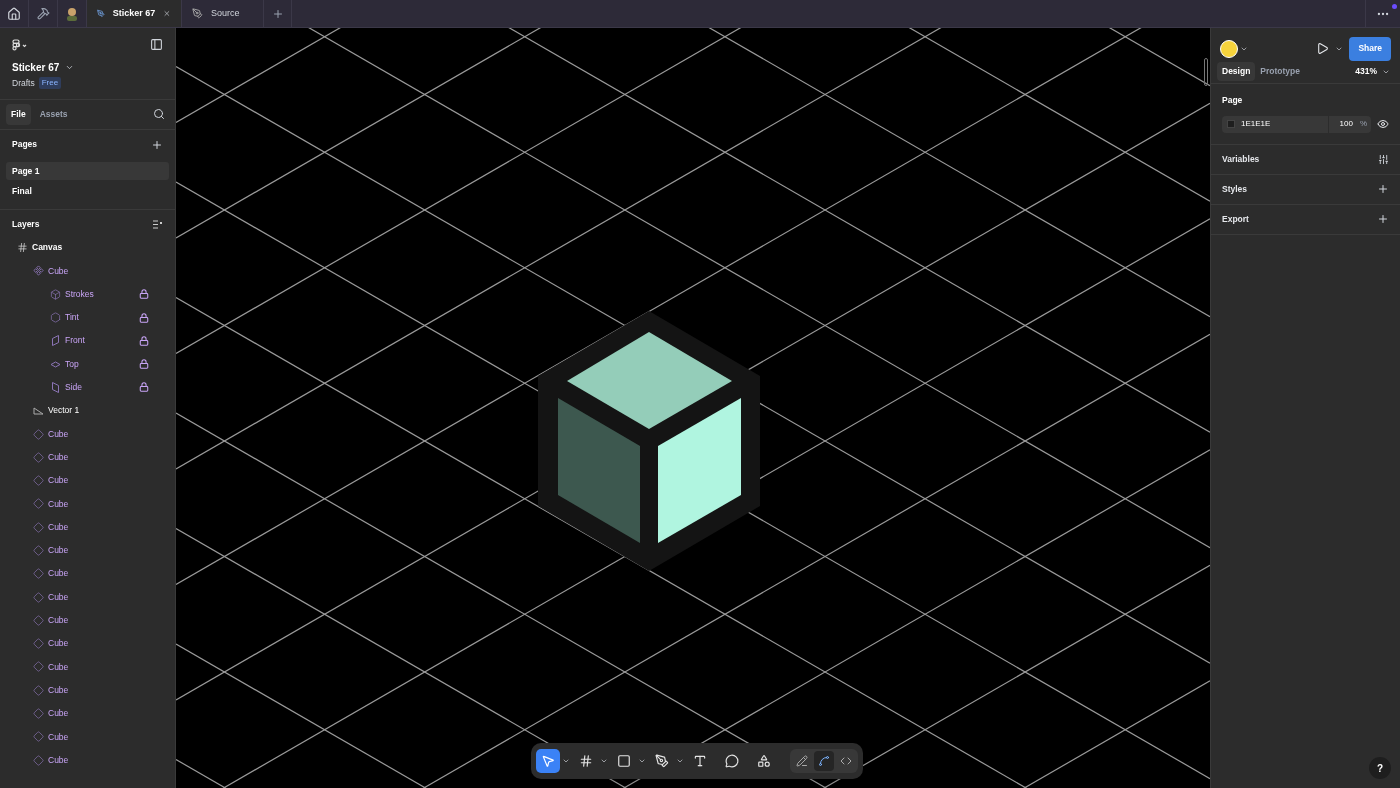  Describe the element at coordinates (1231, 124) in the screenshot. I see `color-swatch` at that location.